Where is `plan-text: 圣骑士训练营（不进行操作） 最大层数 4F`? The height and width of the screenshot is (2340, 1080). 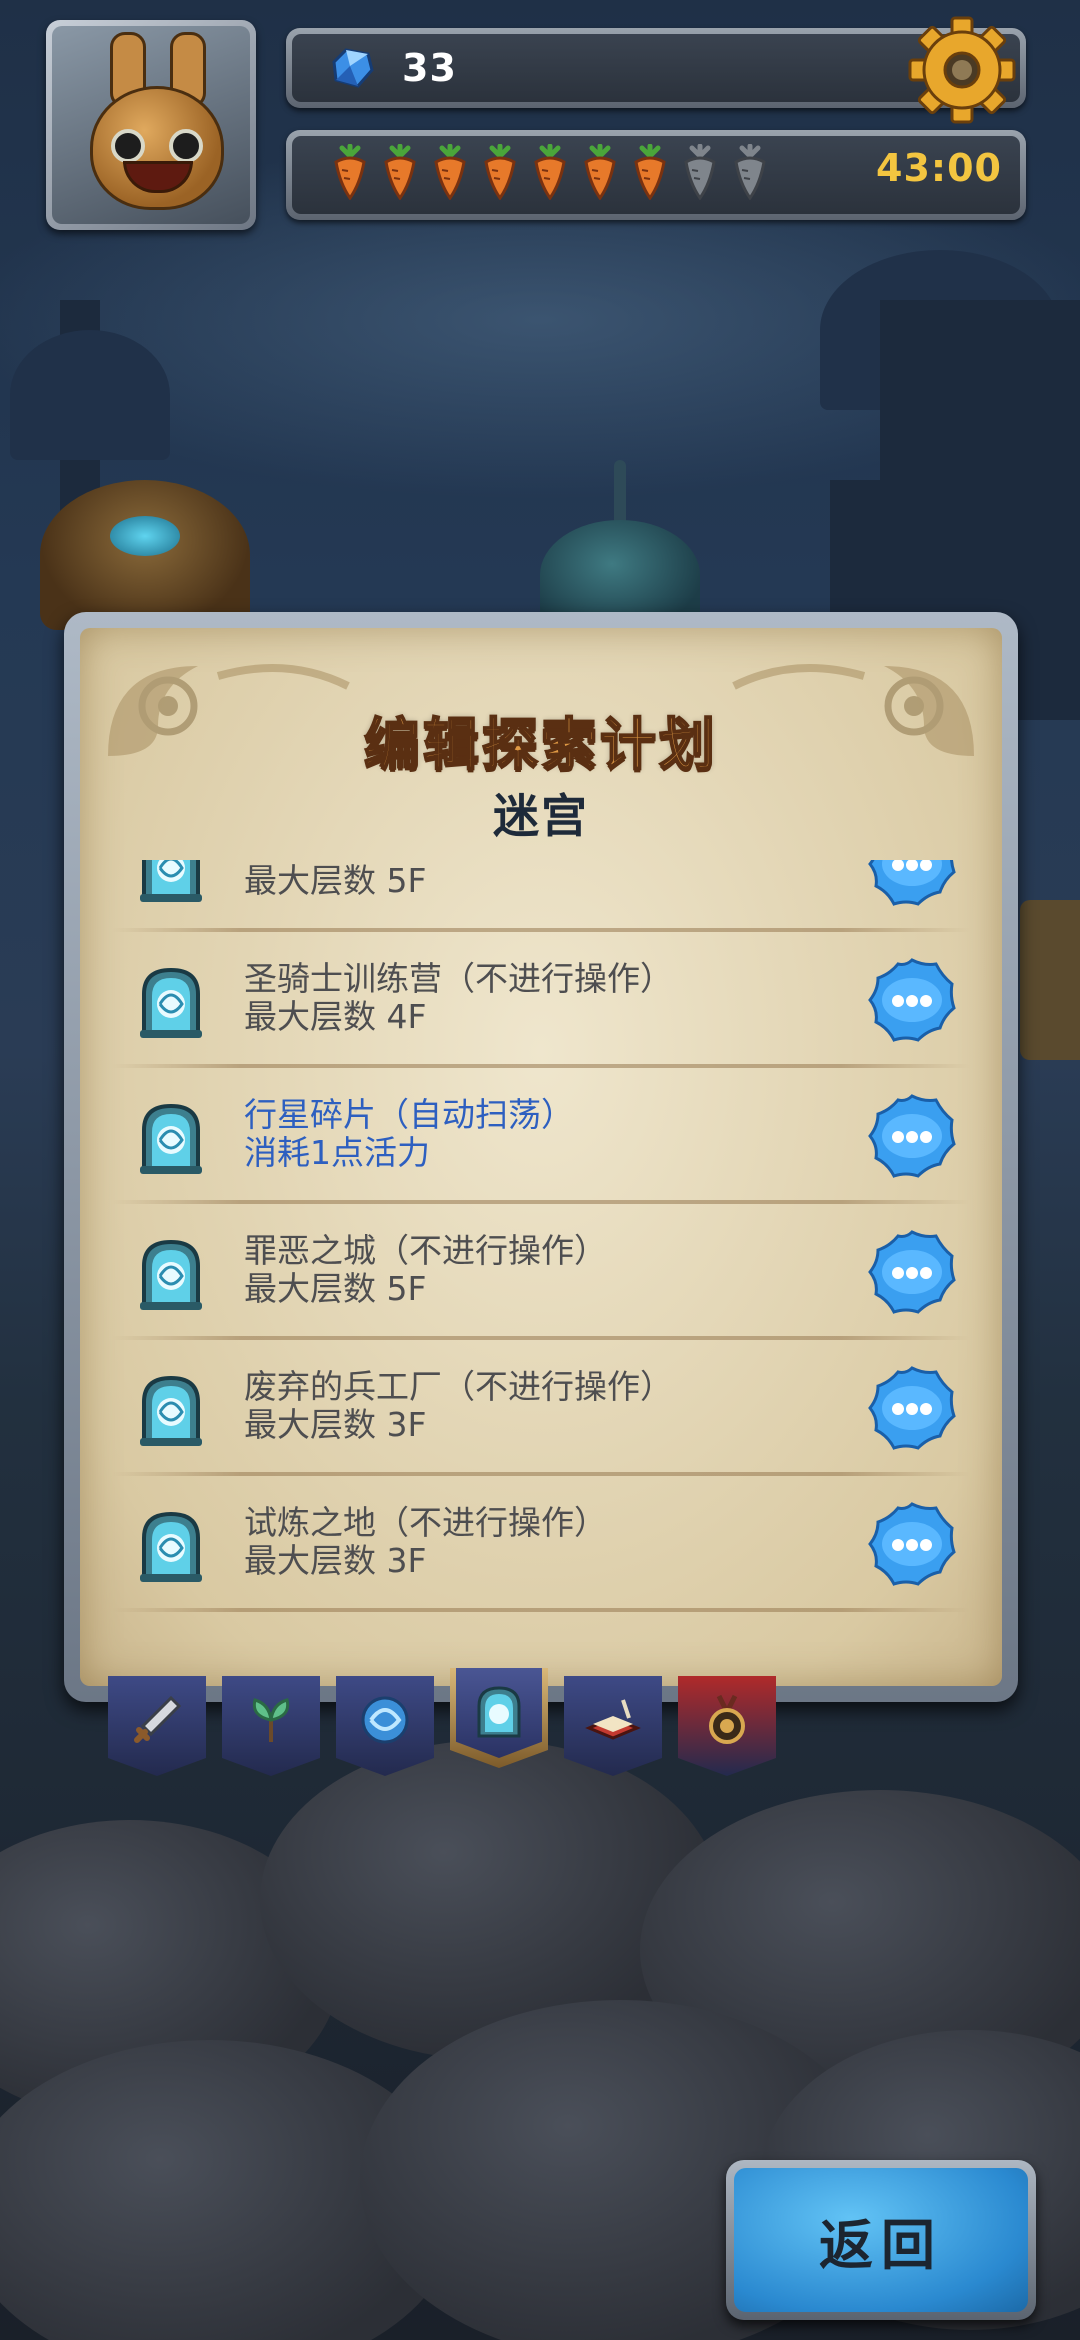
plan-text: 圣骑士训练营（不进行操作） 最大层数 4F is located at coordinates (458, 998).